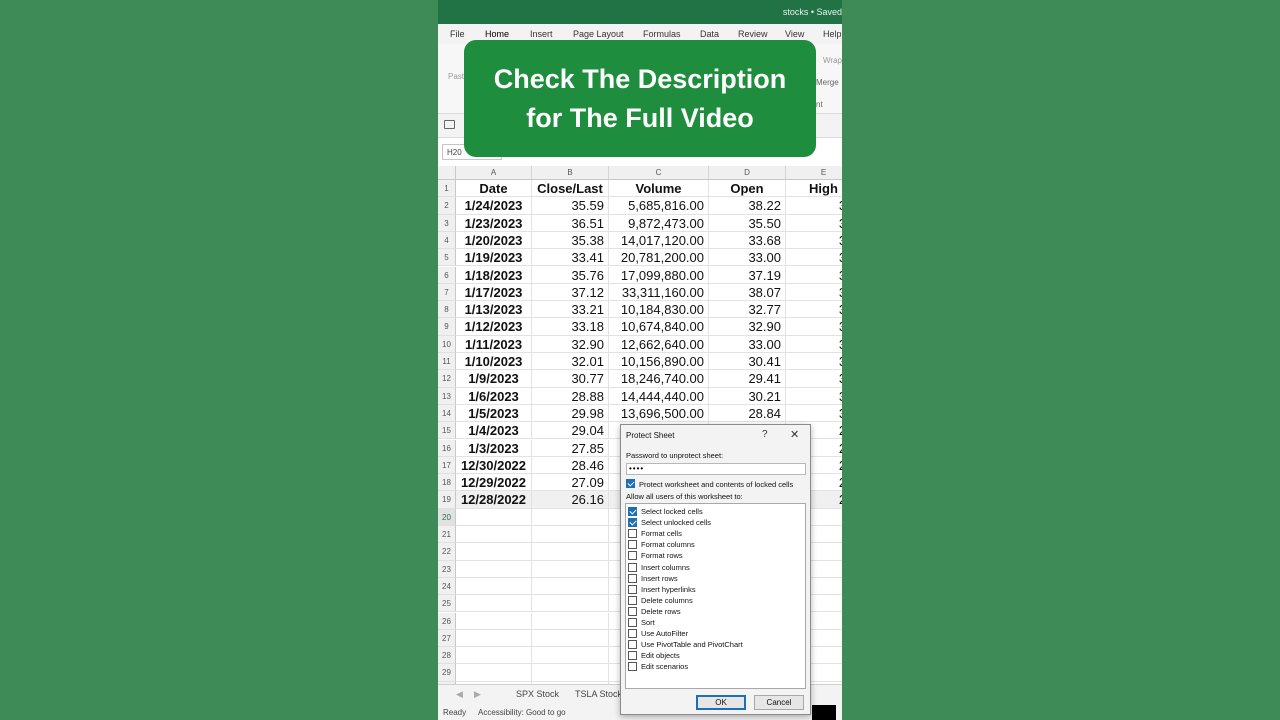  I want to click on row-header: 29, so click(447, 673).